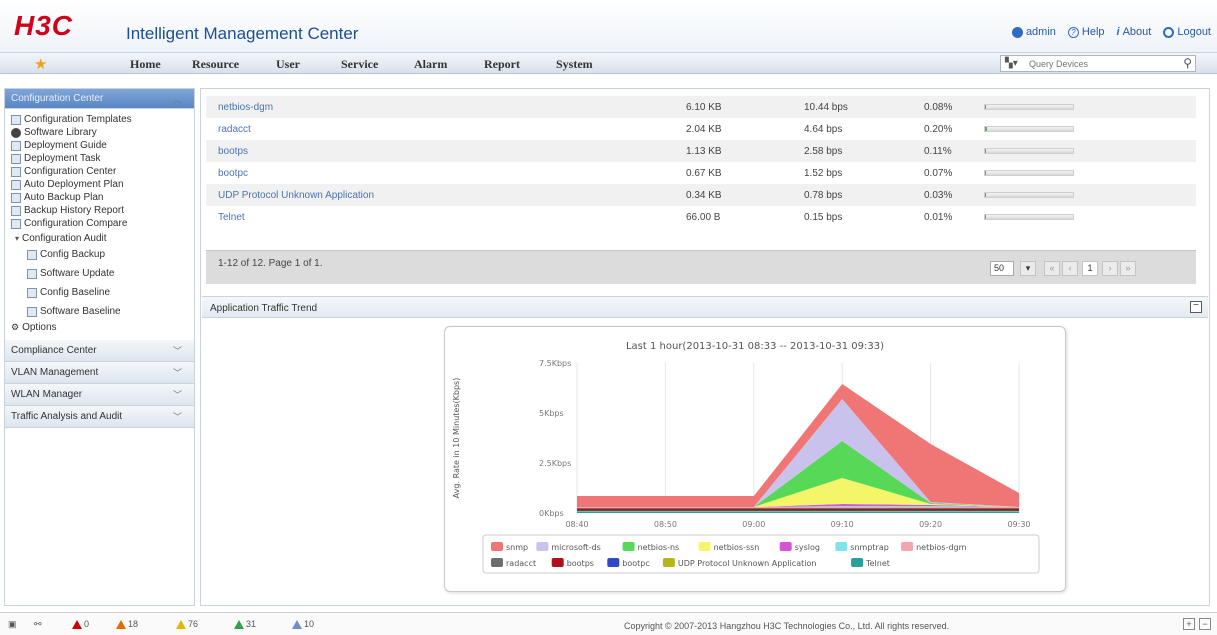  What do you see at coordinates (1033, 32) in the screenshot?
I see `admin-link: admin` at bounding box center [1033, 32].